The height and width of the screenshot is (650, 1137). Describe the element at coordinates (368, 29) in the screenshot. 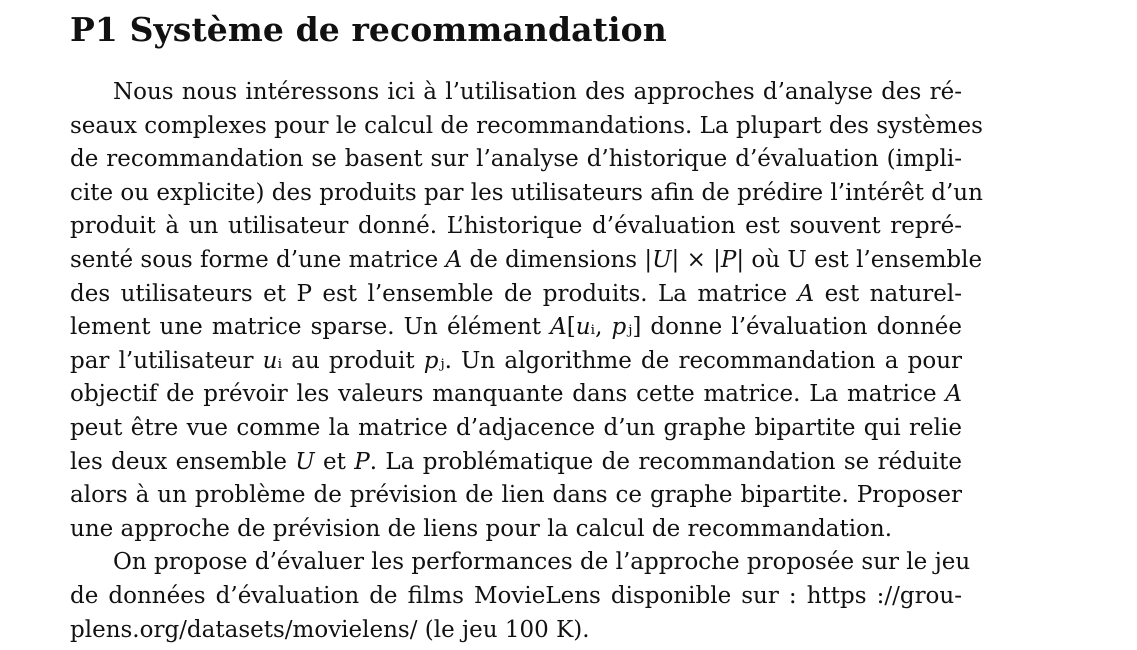

I see `section-heading: P1 Système de recommandation` at that location.